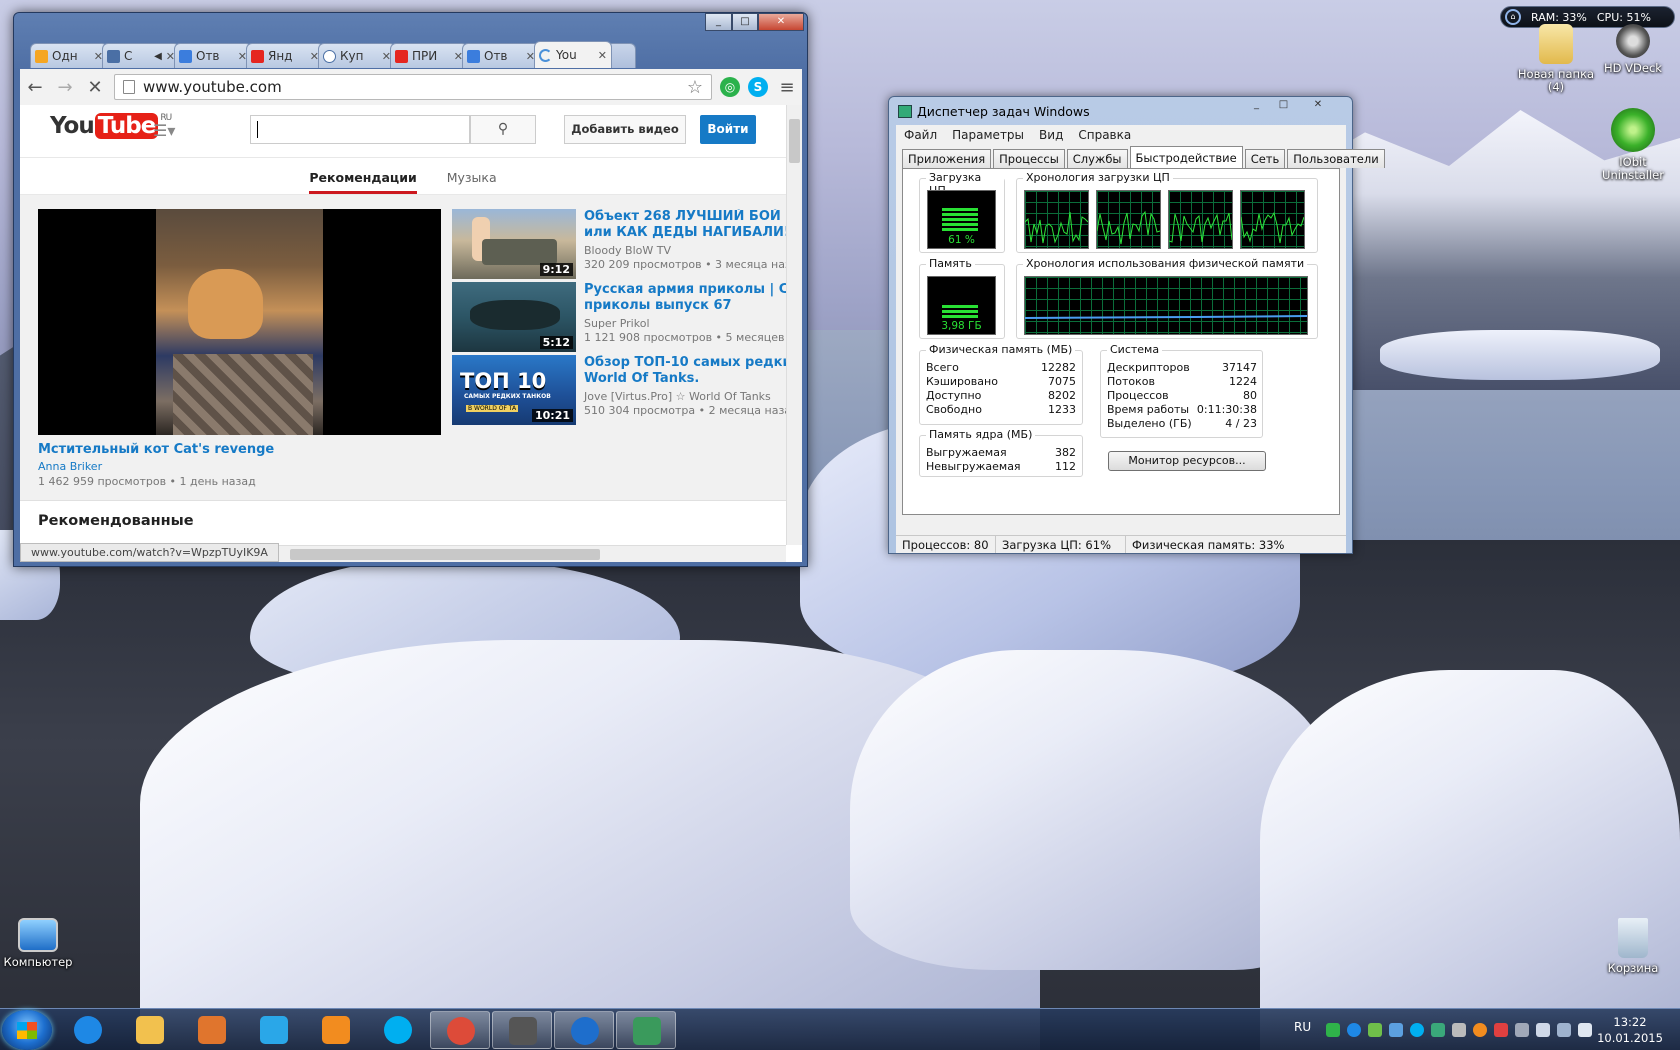 Image resolution: width=1680 pixels, height=1050 pixels. What do you see at coordinates (794, 325) in the screenshot?
I see `vertical-scrollbar` at bounding box center [794, 325].